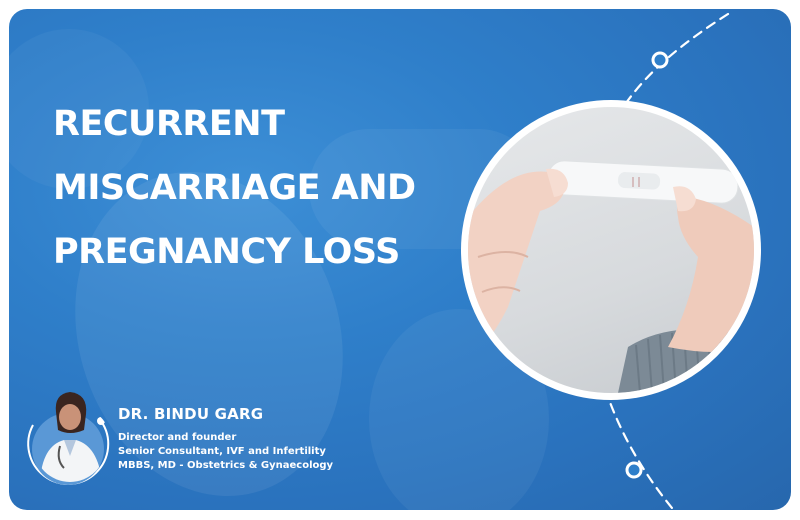 The image size is (800, 520). Describe the element at coordinates (191, 414) in the screenshot. I see `doctor-name: DR. BINDU GARG` at that location.